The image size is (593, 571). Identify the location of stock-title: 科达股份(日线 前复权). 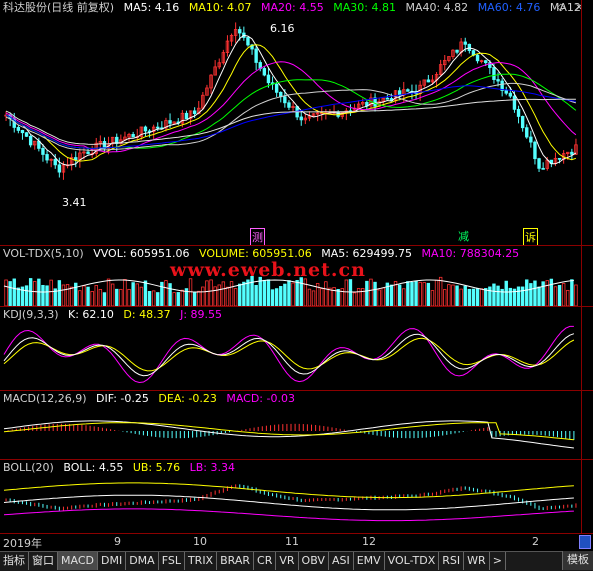
(59, 7).